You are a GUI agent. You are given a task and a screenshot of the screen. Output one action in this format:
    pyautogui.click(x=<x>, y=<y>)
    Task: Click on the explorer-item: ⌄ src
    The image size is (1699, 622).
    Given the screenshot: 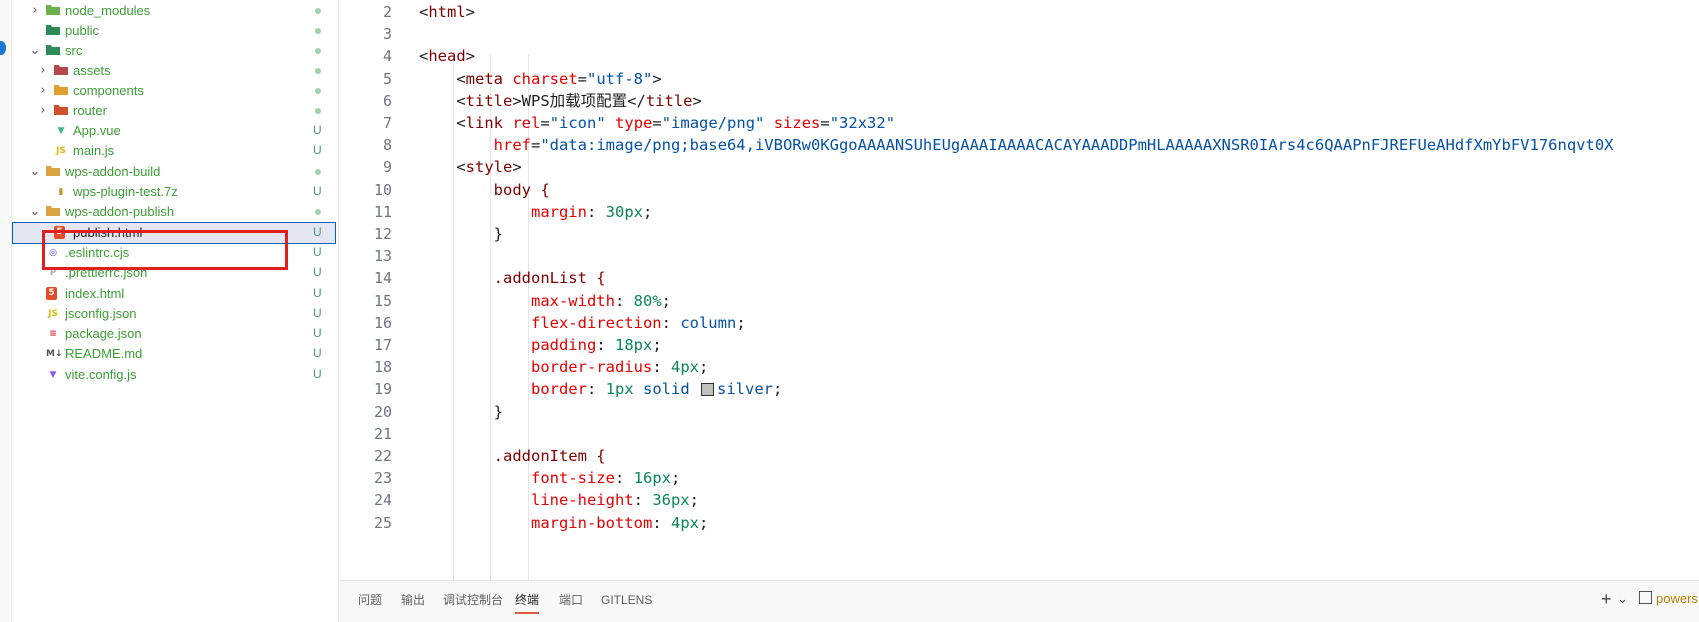 What is the action you would take?
    pyautogui.click(x=174, y=51)
    